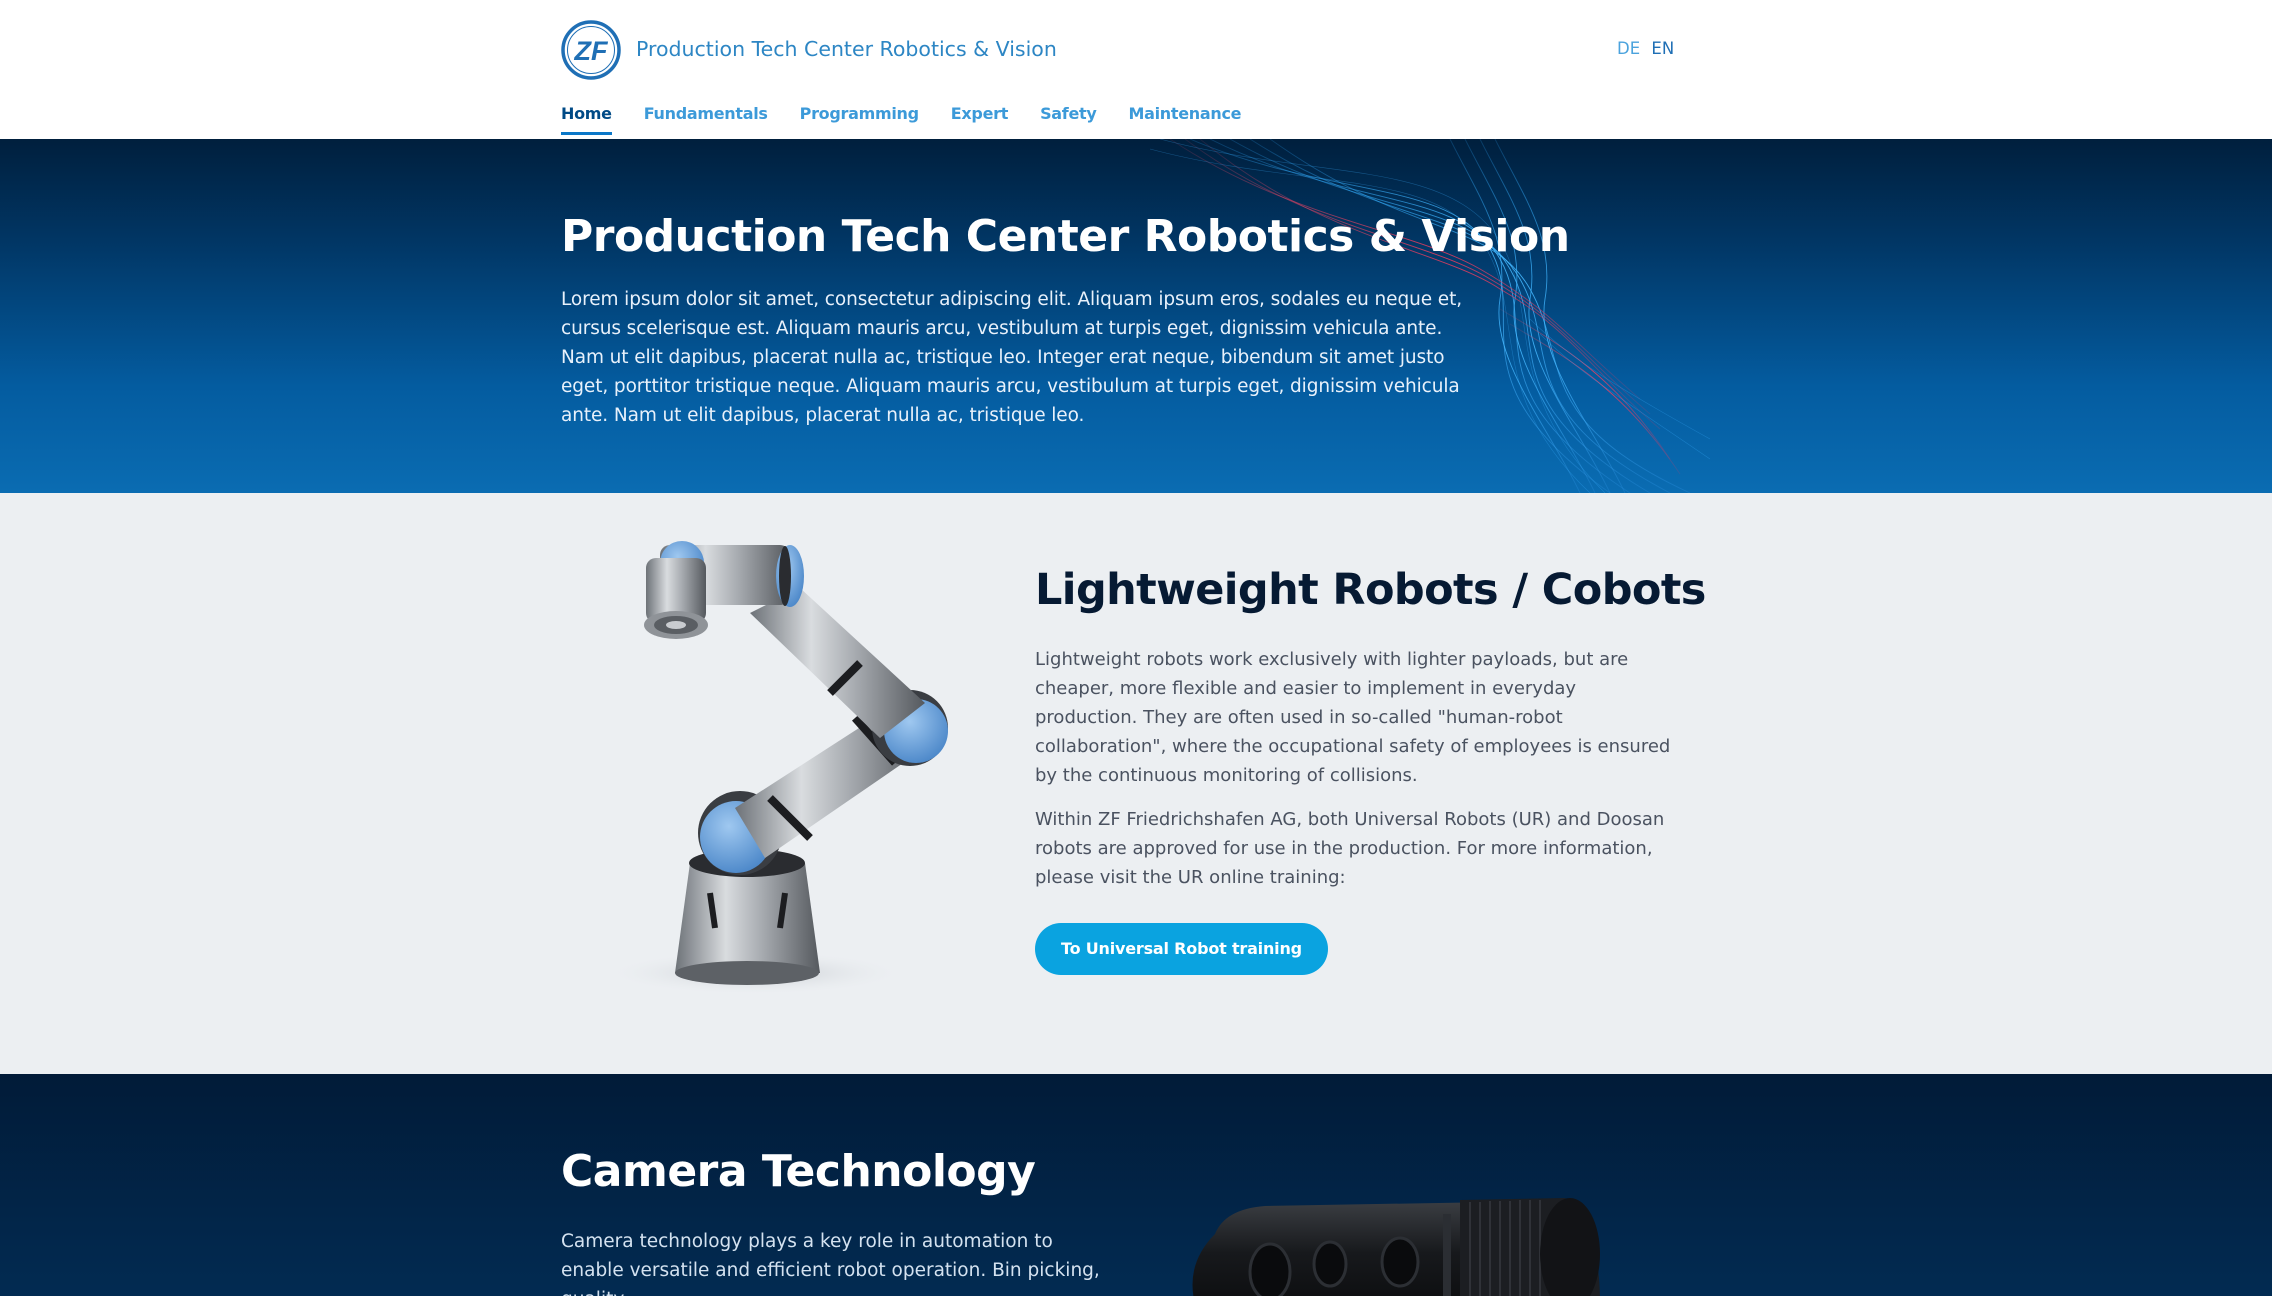 The width and height of the screenshot is (2272, 1296). I want to click on camera-image, so click(1396, 1247).